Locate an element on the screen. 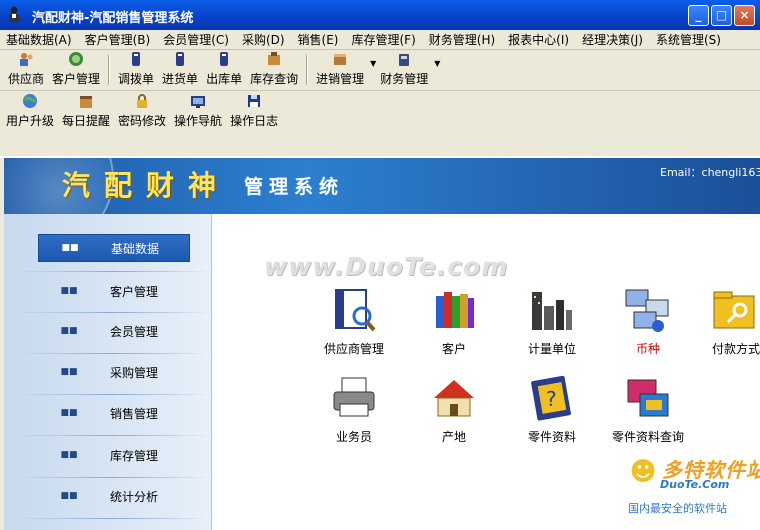  toolbar-navigation-button: 操作导航 is located at coordinates (198, 113).